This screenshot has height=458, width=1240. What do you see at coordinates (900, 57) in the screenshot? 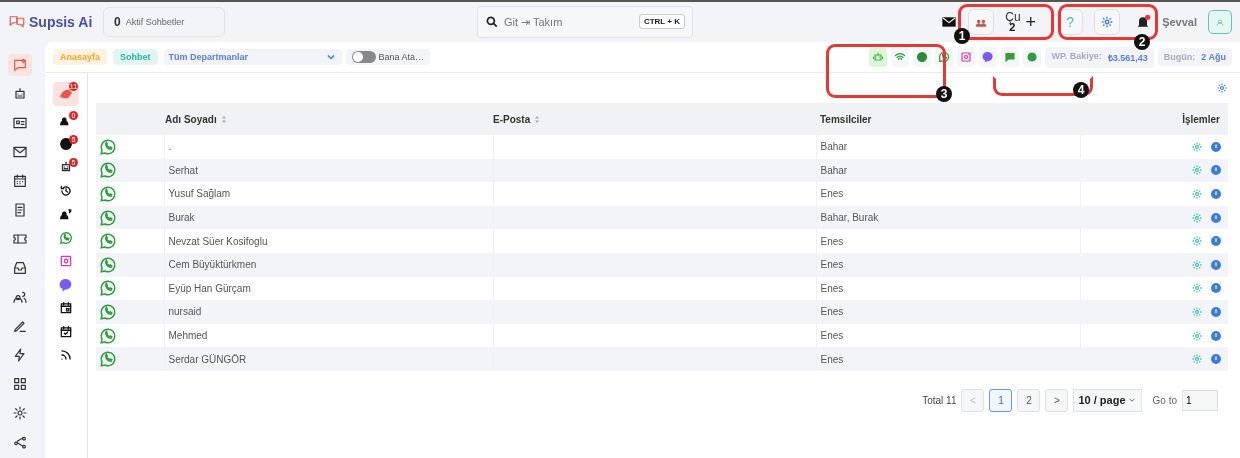
I see `wifi-icon` at bounding box center [900, 57].